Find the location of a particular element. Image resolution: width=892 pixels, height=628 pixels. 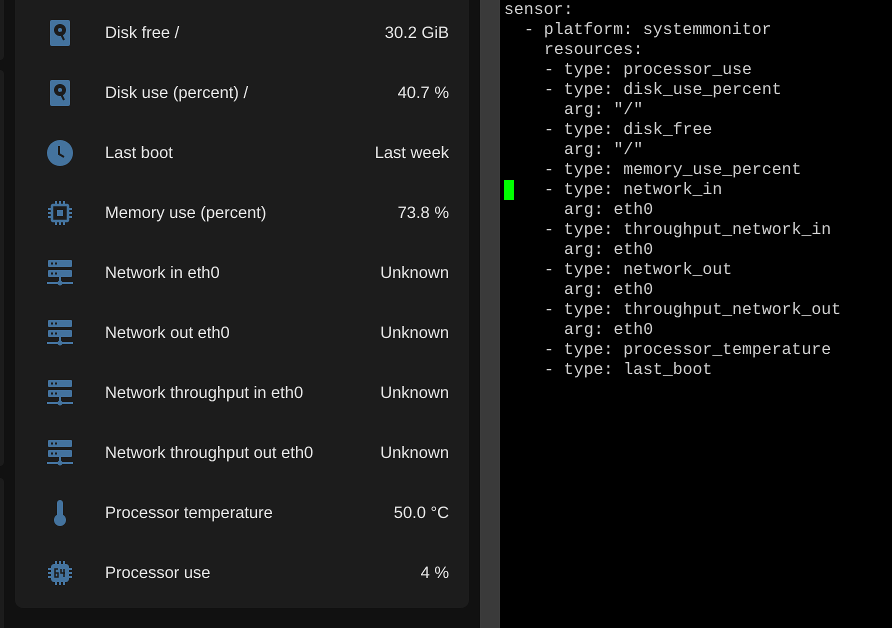

clock-icon is located at coordinates (60, 153).